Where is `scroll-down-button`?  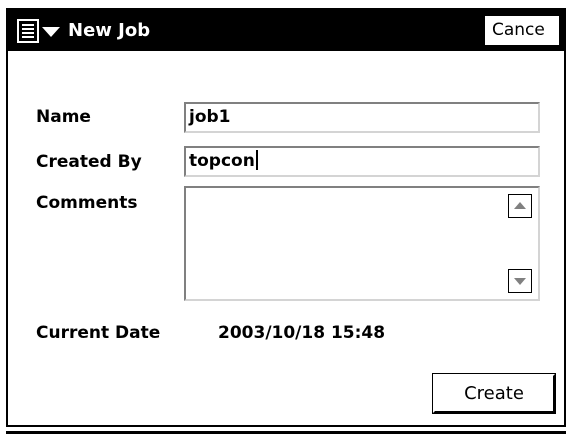 scroll-down-button is located at coordinates (520, 281).